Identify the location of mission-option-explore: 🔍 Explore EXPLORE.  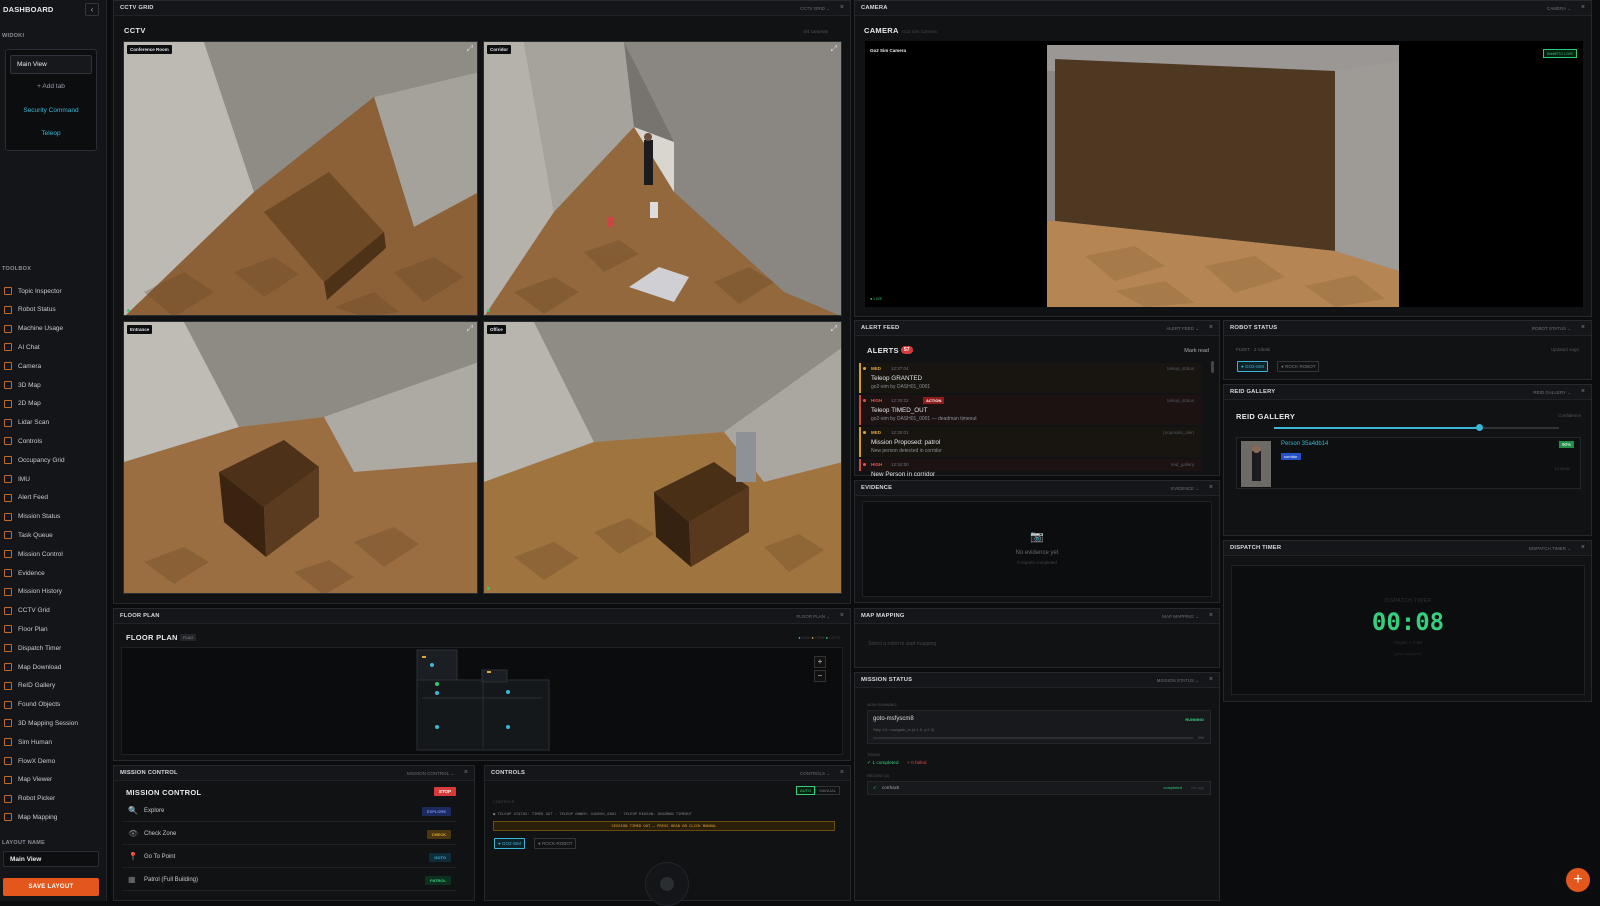
(289, 812).